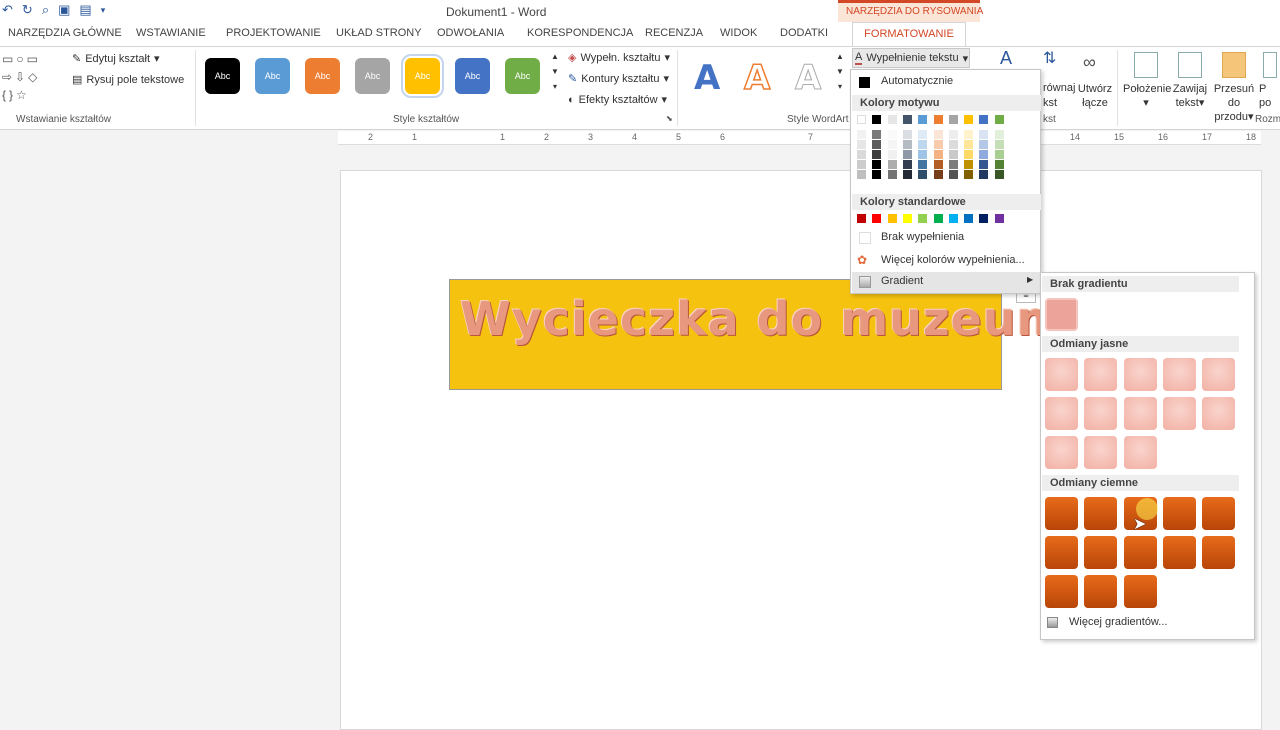  What do you see at coordinates (618, 79) in the screenshot?
I see `shape-outline-button: ✎ Kontury kształtu ▾` at bounding box center [618, 79].